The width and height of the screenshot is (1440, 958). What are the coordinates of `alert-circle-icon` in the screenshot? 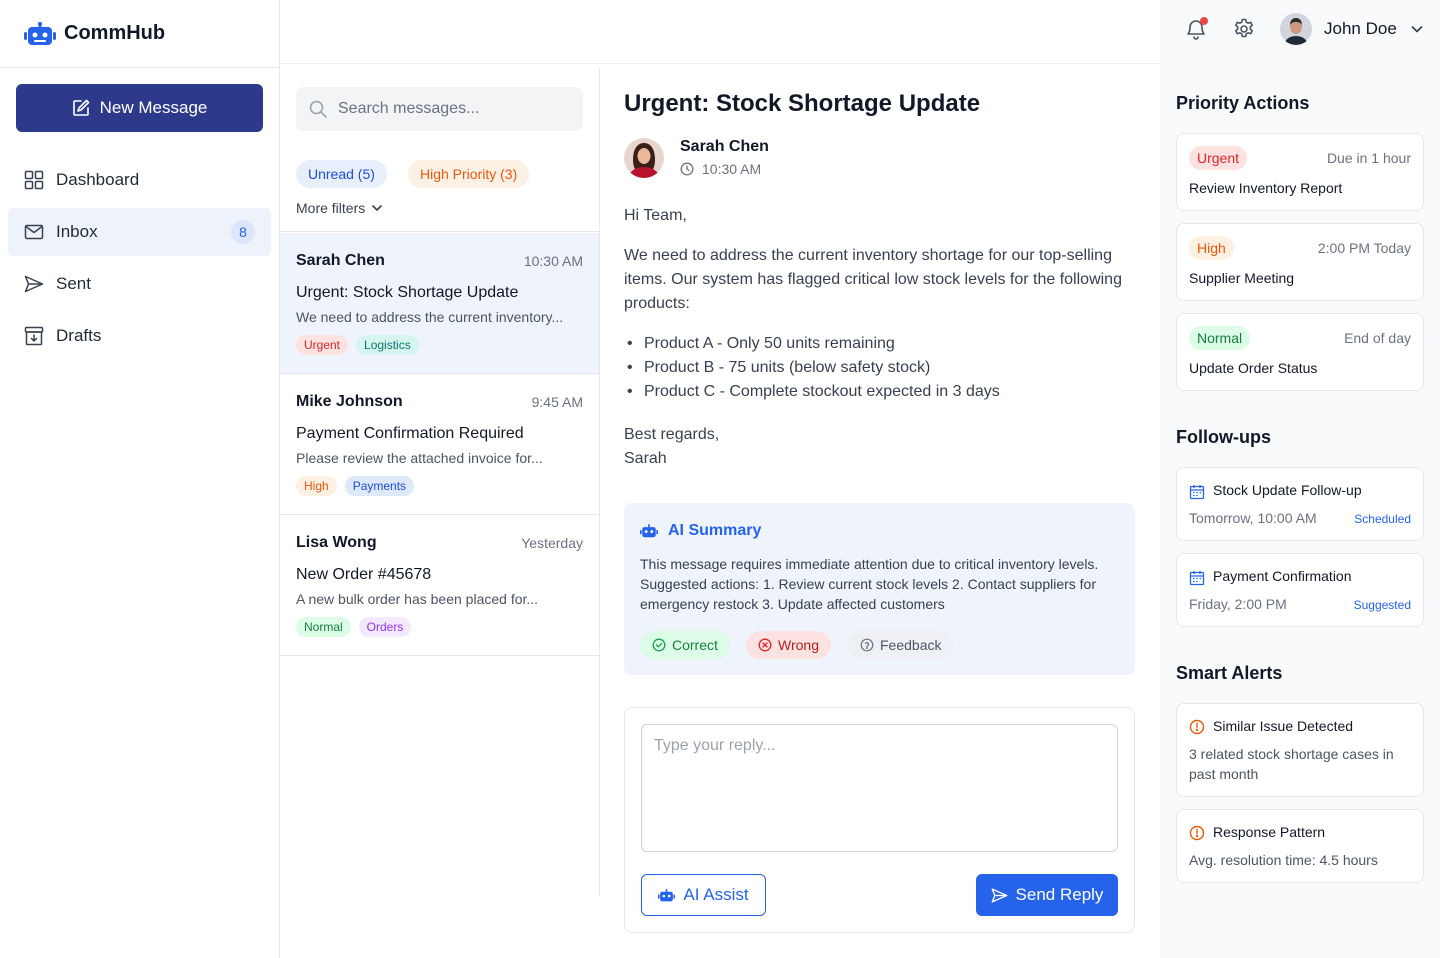 It's located at (1197, 833).